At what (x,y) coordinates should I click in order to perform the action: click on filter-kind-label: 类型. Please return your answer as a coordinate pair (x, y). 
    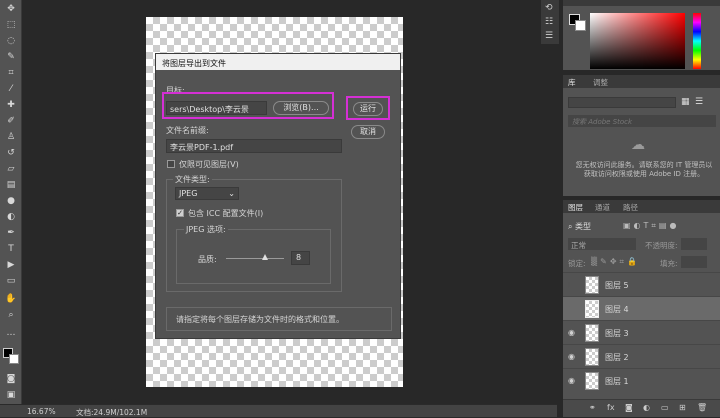
    Looking at the image, I should click on (583, 226).